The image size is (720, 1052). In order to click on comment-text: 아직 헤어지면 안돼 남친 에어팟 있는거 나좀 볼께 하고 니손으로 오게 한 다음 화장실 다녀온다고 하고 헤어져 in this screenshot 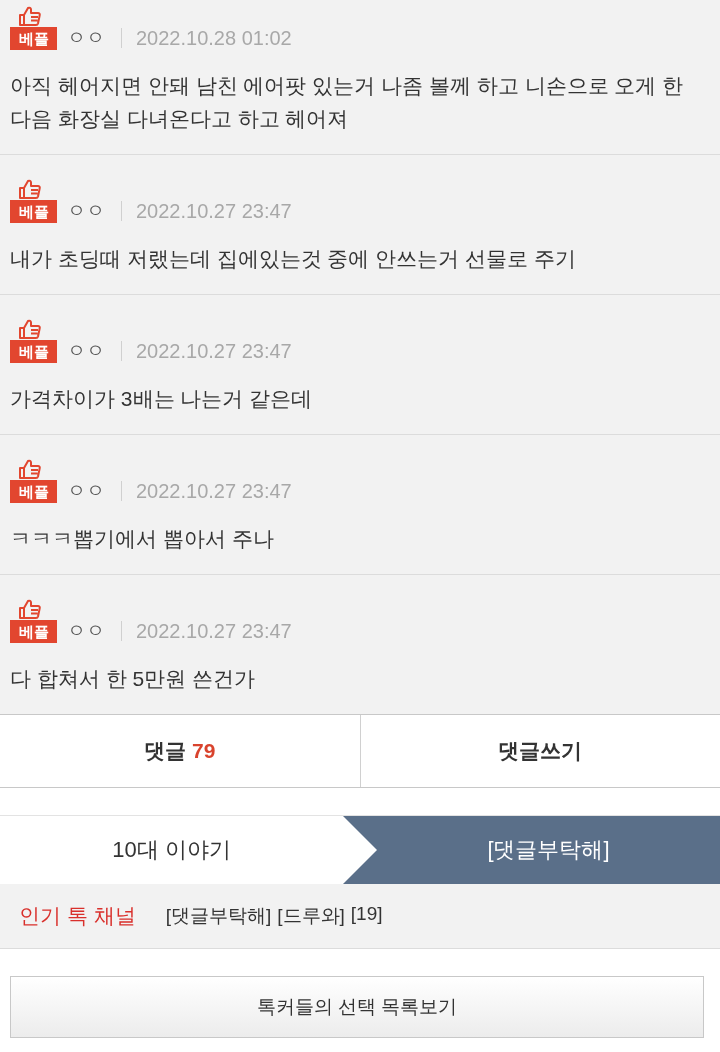, I will do `click(347, 102)`.